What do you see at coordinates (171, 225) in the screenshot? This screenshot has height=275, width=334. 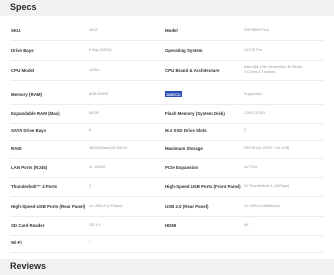 I see `spec-label: HDMI` at bounding box center [171, 225].